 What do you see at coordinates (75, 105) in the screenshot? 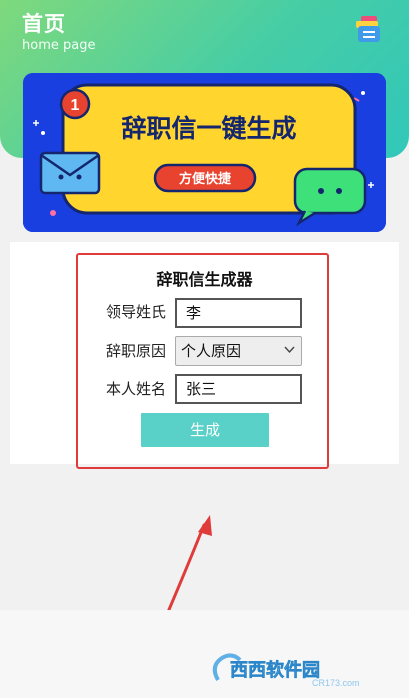
I see `banner-badge: 1` at bounding box center [75, 105].